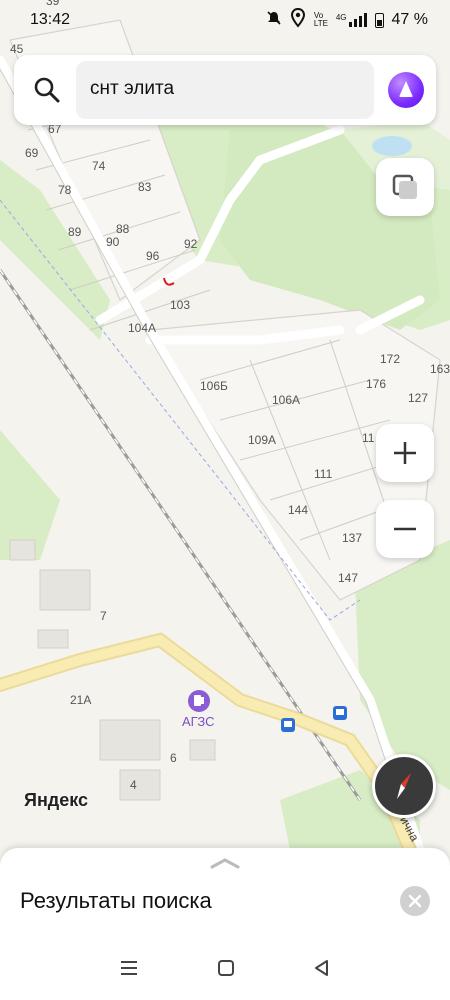 The height and width of the screenshot is (1000, 450). I want to click on map-label: 6, so click(173, 758).